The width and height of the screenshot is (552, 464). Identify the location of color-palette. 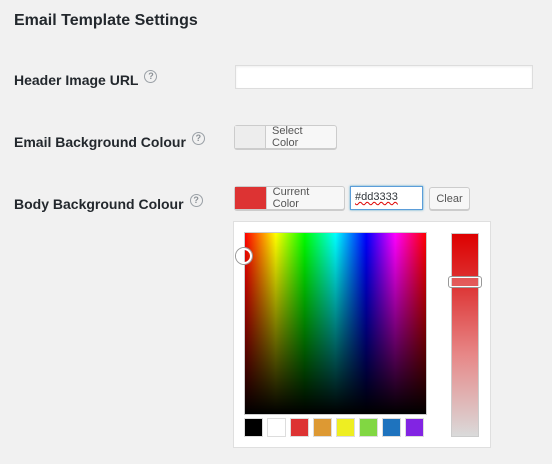
(334, 427).